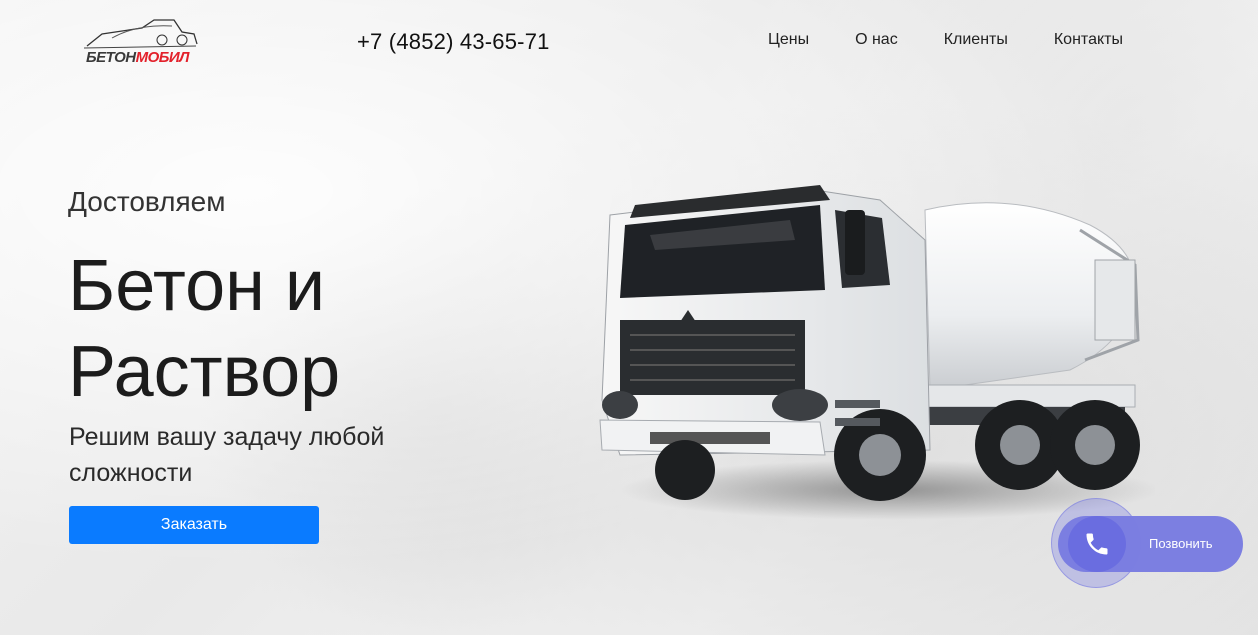  Describe the element at coordinates (204, 372) in the screenshot. I see `hero-title-line2: Раствор` at that location.